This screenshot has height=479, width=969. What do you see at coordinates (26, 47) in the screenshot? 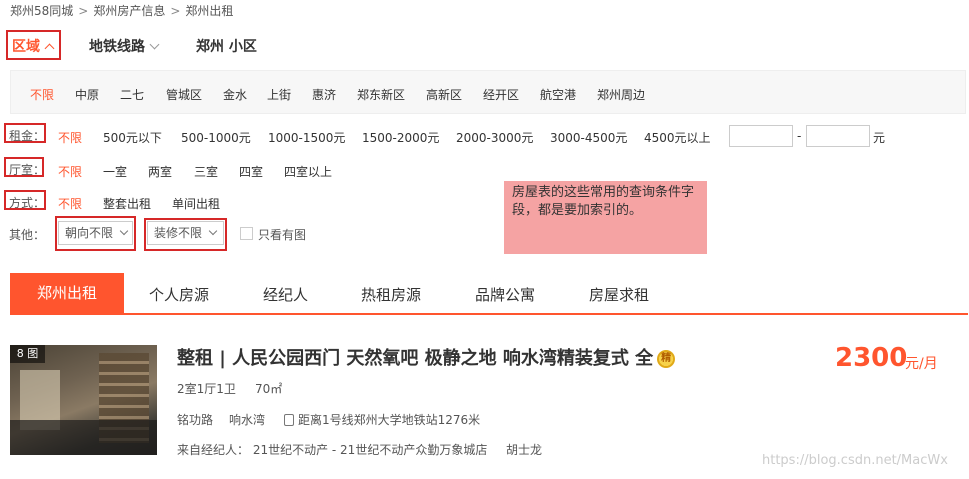
I see `region-tab-label: 区域` at bounding box center [26, 47].